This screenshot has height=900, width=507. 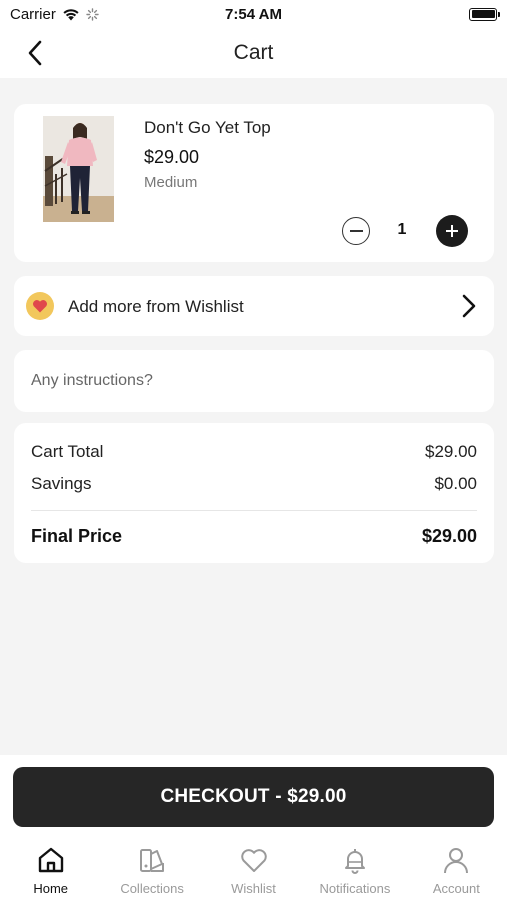 I want to click on status-left: Carrier, so click(x=54, y=14).